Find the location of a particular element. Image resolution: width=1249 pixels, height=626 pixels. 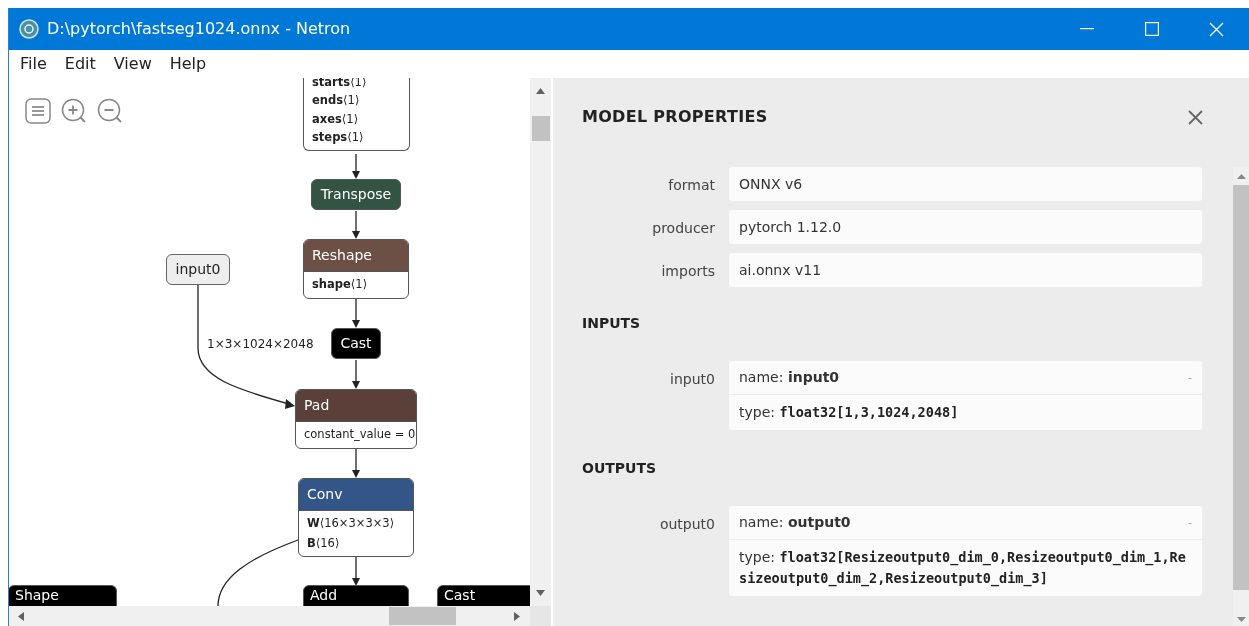

argument-name: name: output0 is located at coordinates (795, 522).